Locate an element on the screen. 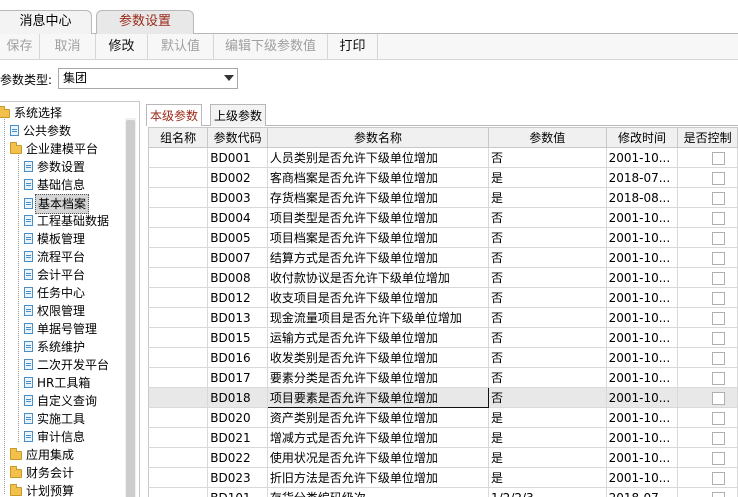 Image resolution: width=738 pixels, height=497 pixels. cell-code: BD018 is located at coordinates (237, 397).